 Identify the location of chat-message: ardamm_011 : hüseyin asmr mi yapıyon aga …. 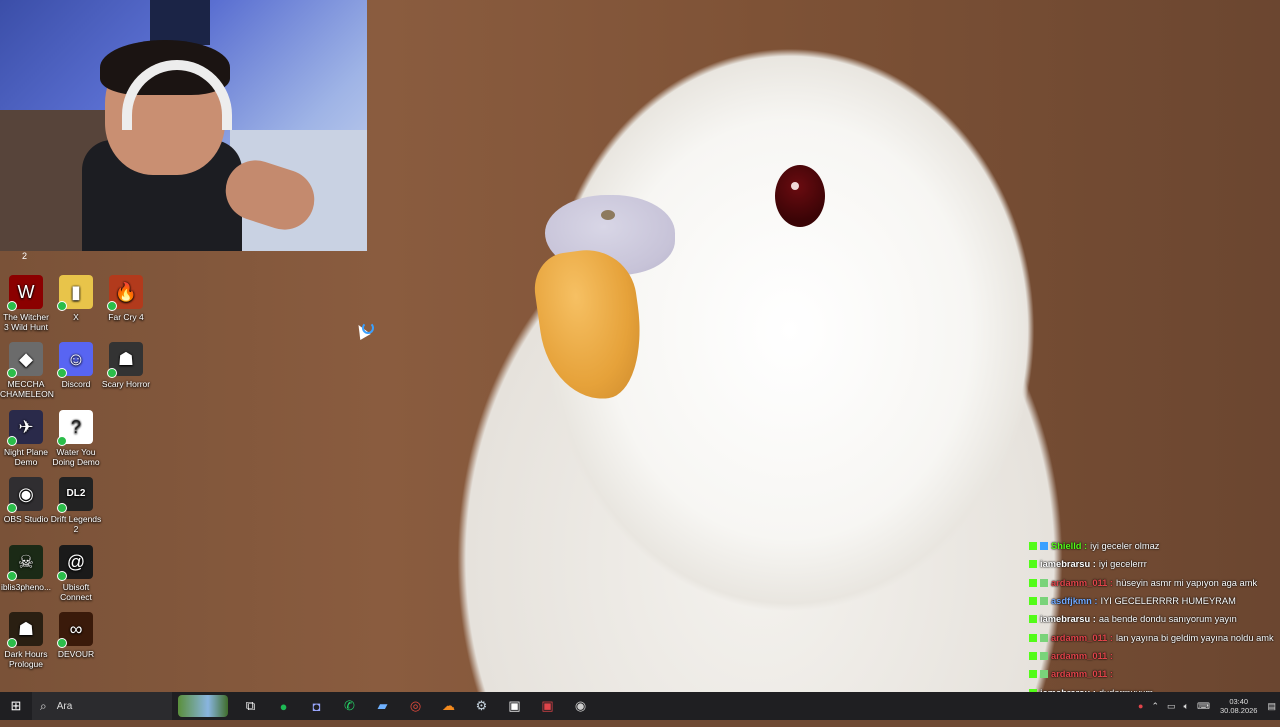
(1153, 583).